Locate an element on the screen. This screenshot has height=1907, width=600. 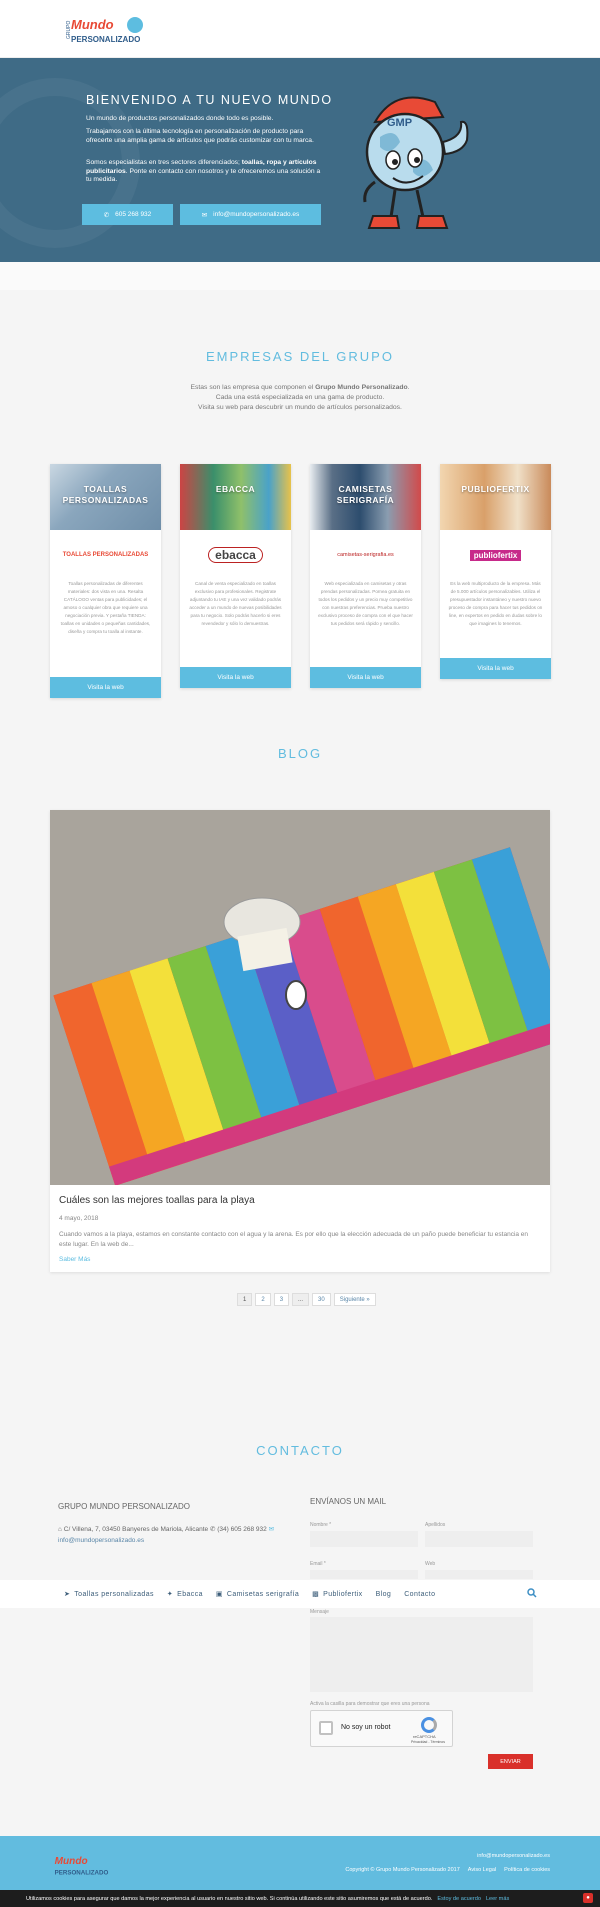
email-button: ✉ info@mundopersonalizado.es is located at coordinates (250, 214).